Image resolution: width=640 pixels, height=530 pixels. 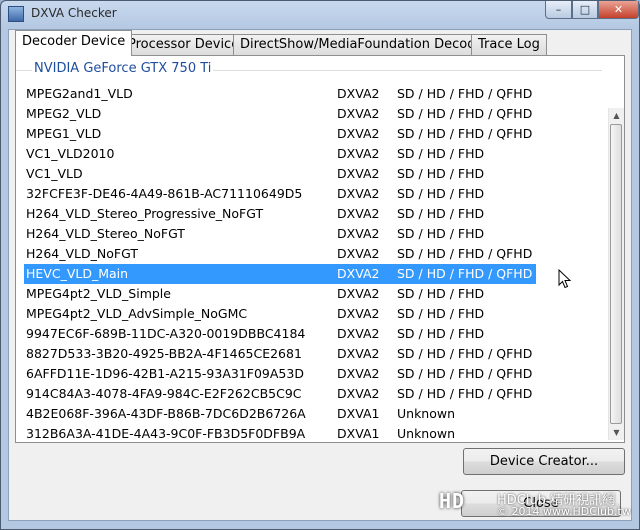 I want to click on decoder-name: VC1_VLD2010, so click(x=70, y=153).